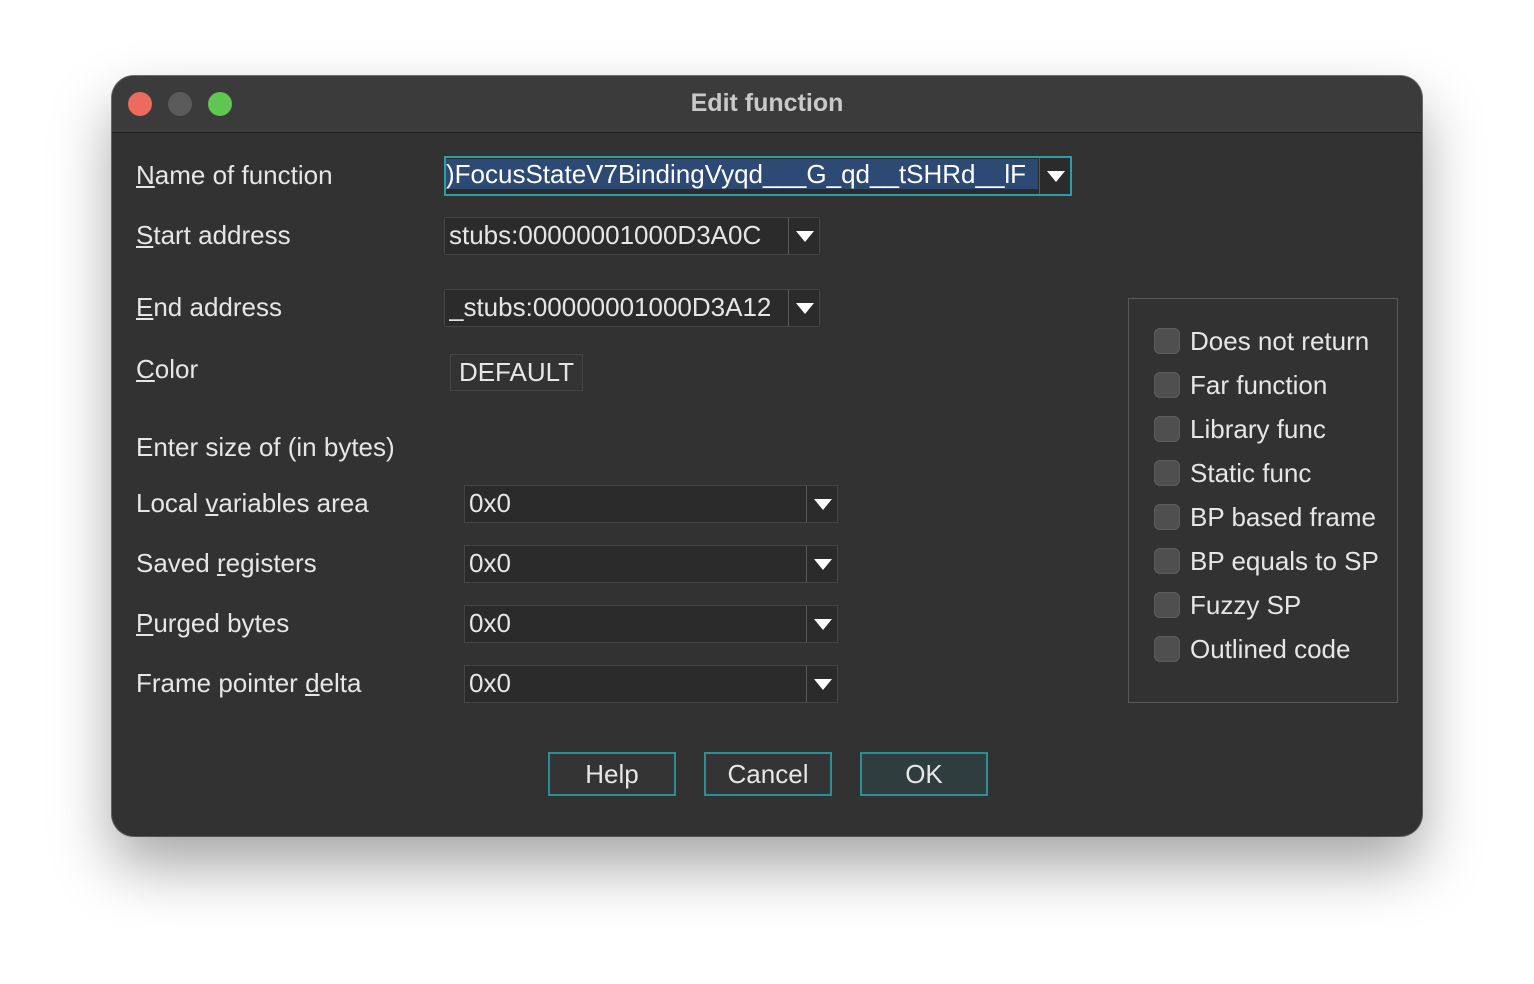 The image size is (1534, 984). What do you see at coordinates (768, 774) in the screenshot?
I see `cancel-button: Cancel` at bounding box center [768, 774].